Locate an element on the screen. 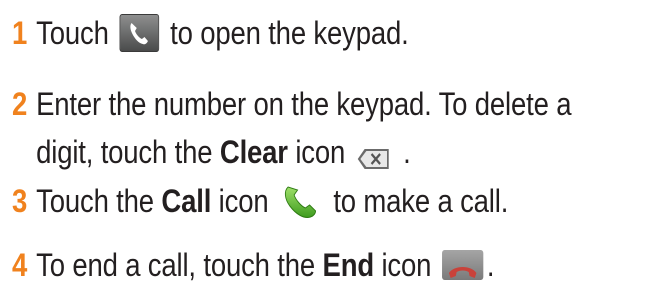 This screenshot has width=652, height=298. step-1-before: Touch is located at coordinates (72, 33).